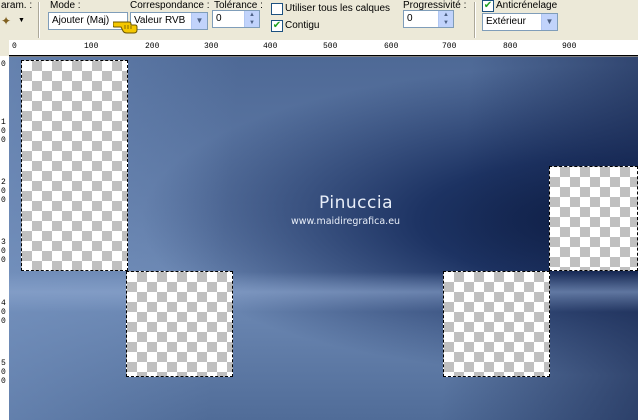 The image size is (638, 420). What do you see at coordinates (3, 251) in the screenshot?
I see `ruler-v-label: 3 0 0` at bounding box center [3, 251].